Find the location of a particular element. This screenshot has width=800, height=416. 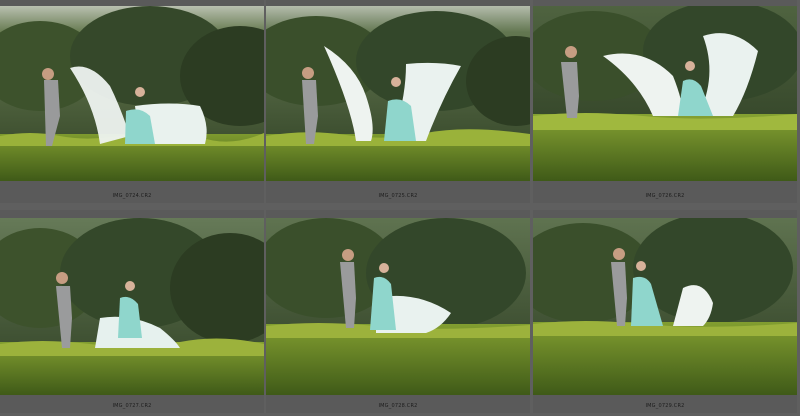

file-name-label: IMG_0724.CR2 is located at coordinates (132, 196).